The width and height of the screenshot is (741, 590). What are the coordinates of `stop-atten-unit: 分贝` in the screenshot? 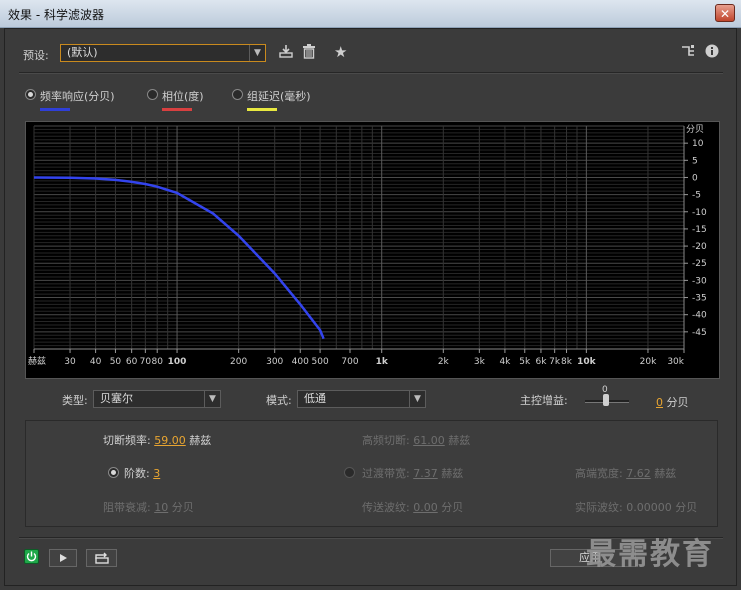 It's located at (182, 507).